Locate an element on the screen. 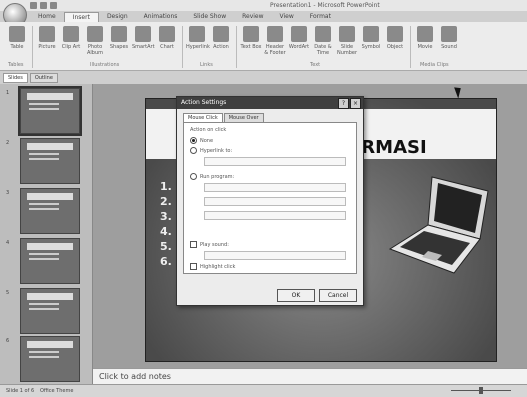  wordart-button: WordArt is located at coordinates (299, 38).